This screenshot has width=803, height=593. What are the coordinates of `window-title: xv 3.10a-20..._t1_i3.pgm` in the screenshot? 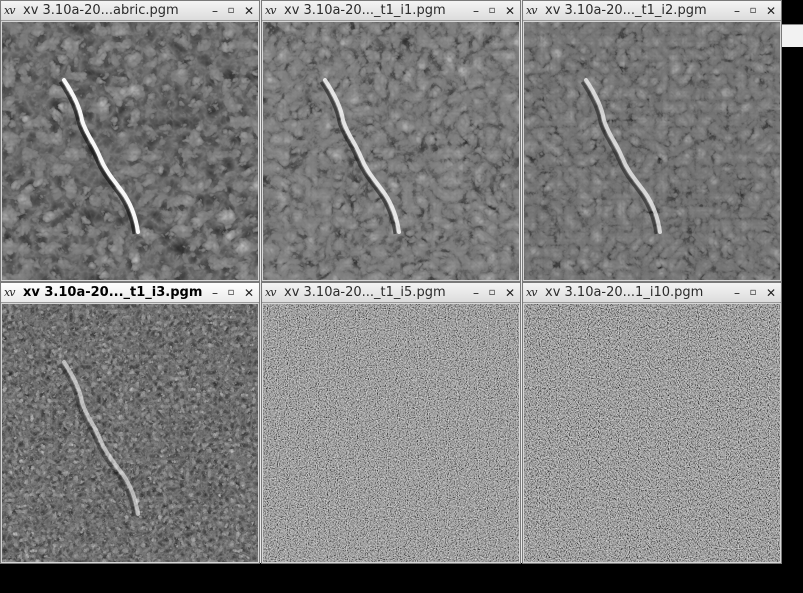 It's located at (113, 292).